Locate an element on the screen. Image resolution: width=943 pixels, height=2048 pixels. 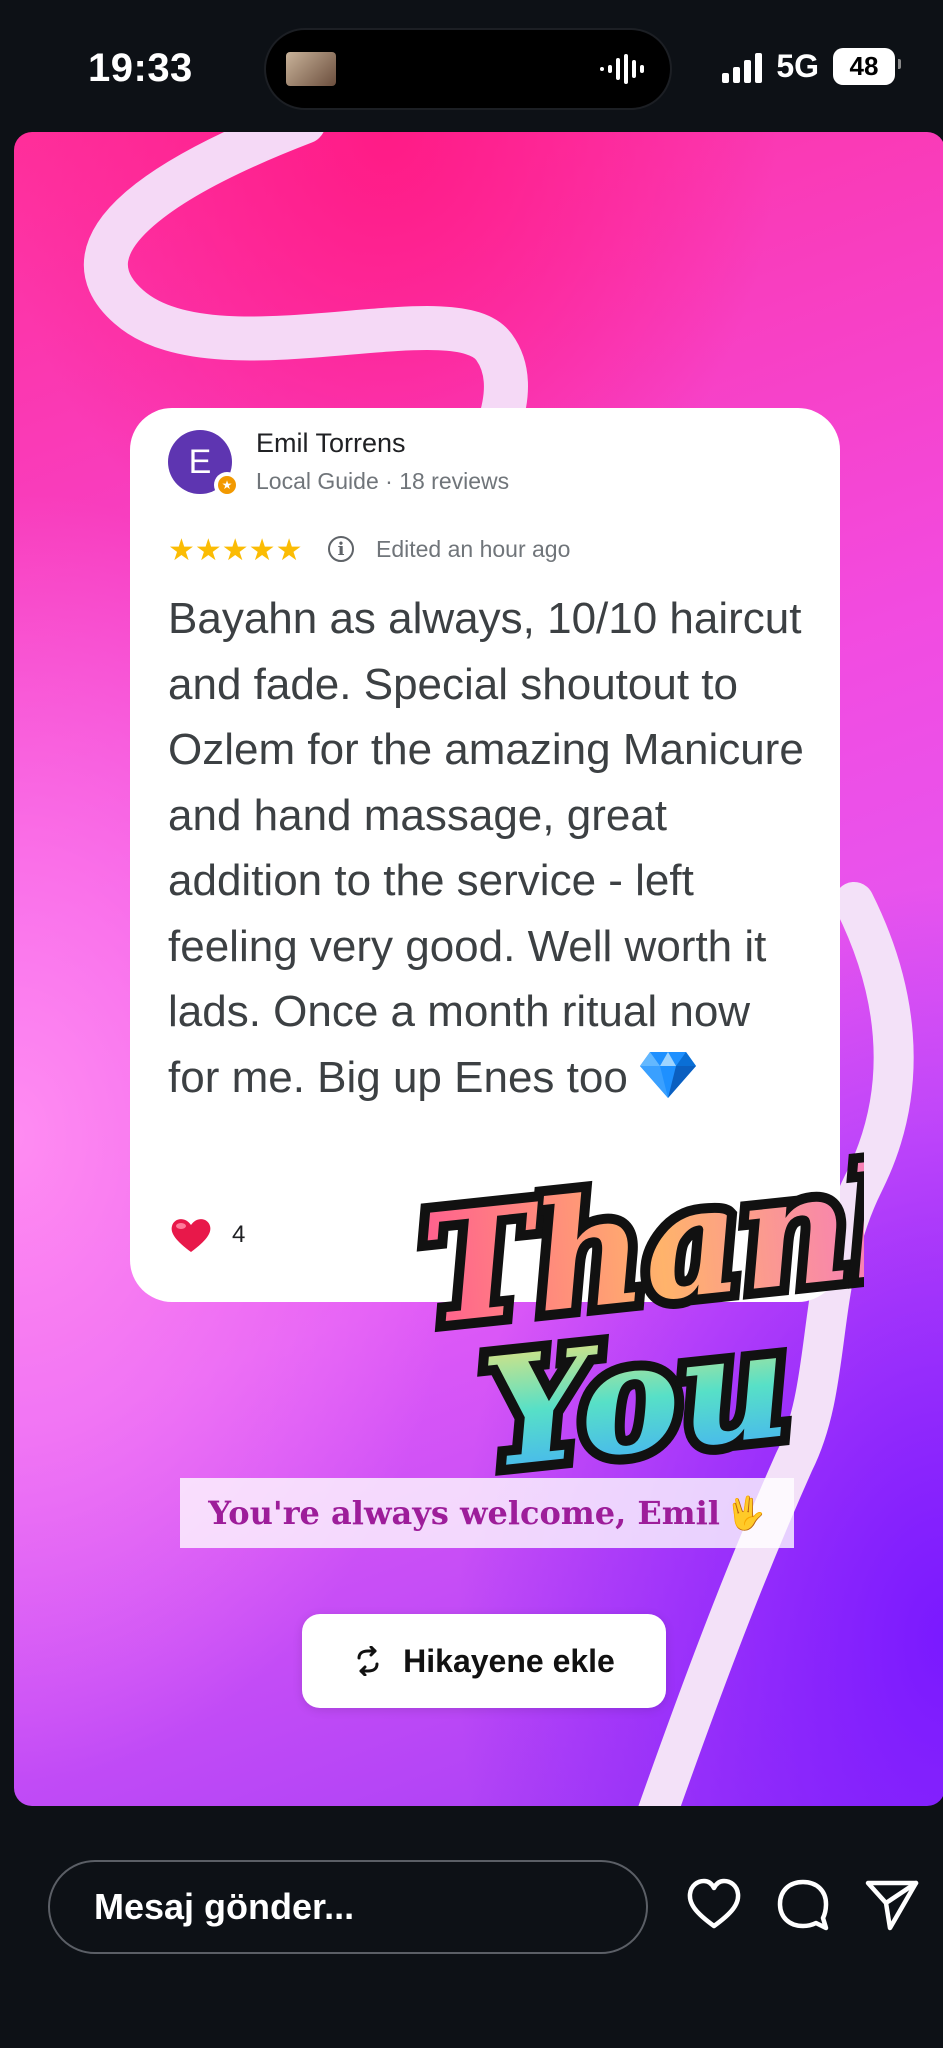
likes-count: 4 is located at coordinates (239, 1234).